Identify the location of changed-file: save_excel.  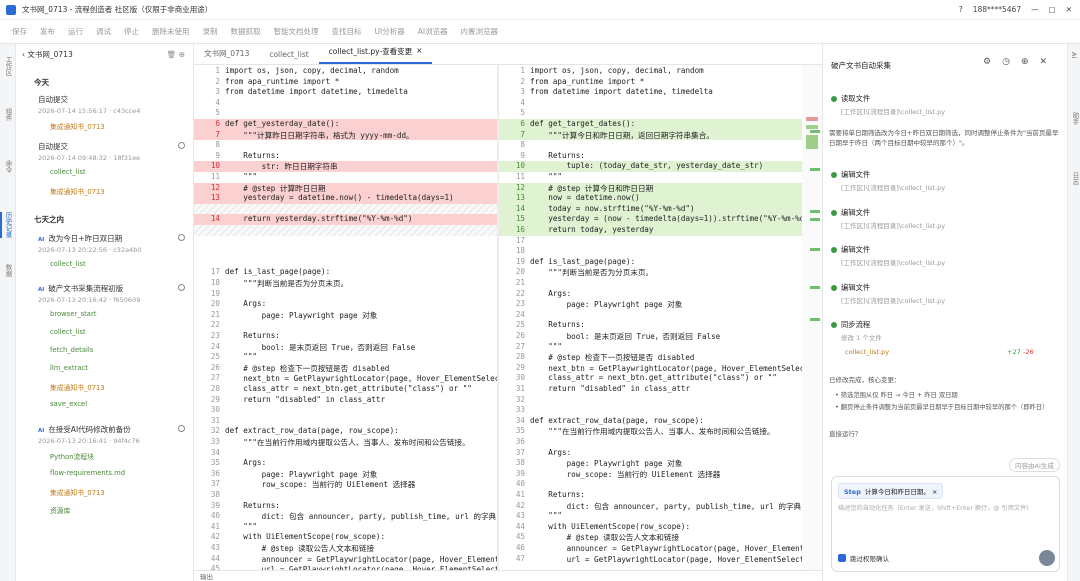
(68, 404).